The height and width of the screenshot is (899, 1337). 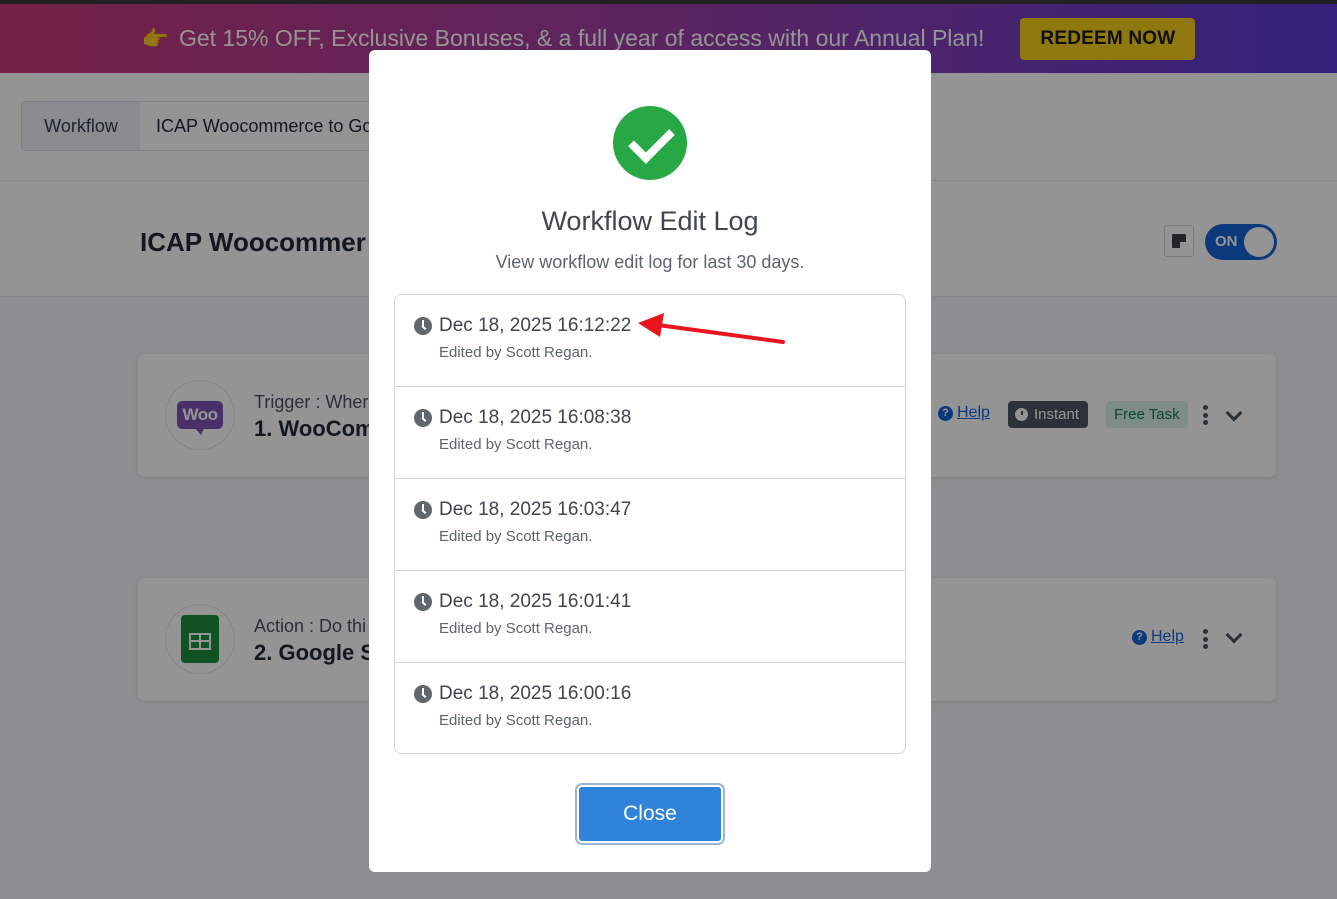 What do you see at coordinates (711, 328) in the screenshot?
I see `annotation-arrow-icon` at bounding box center [711, 328].